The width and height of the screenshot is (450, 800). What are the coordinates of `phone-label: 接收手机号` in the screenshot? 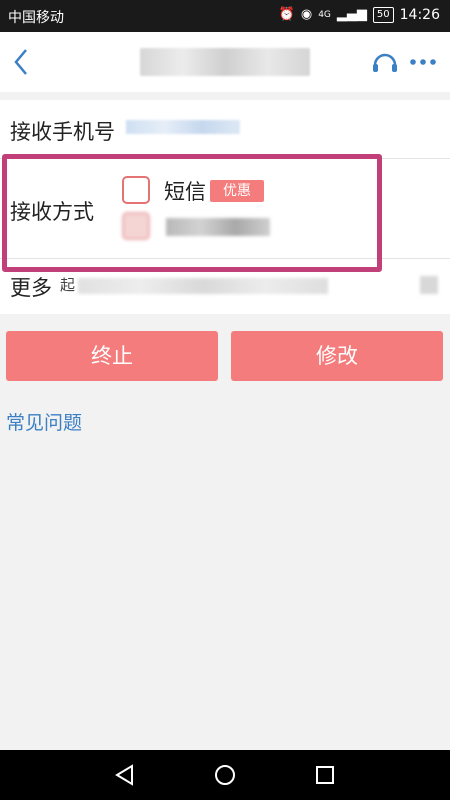 It's located at (62, 132).